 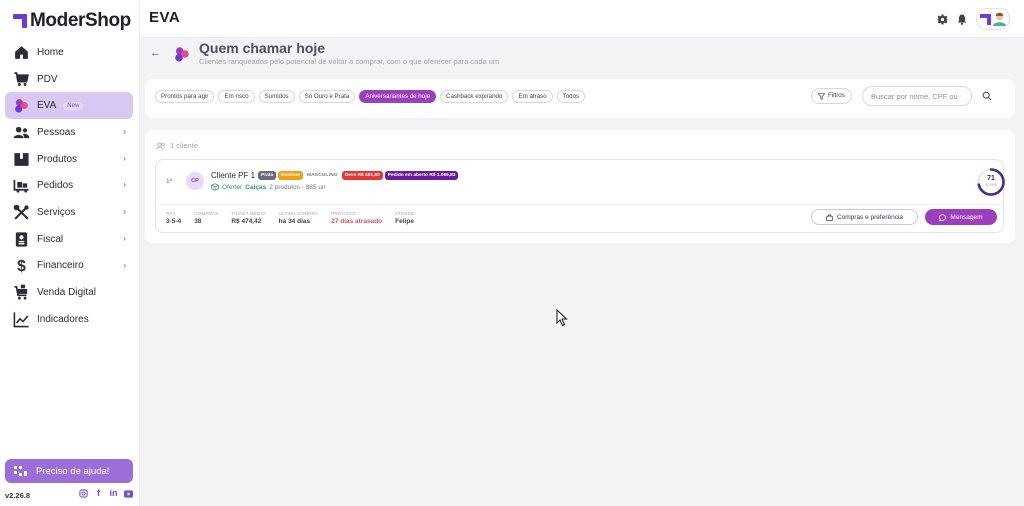 I want to click on home-icon, so click(x=21, y=52).